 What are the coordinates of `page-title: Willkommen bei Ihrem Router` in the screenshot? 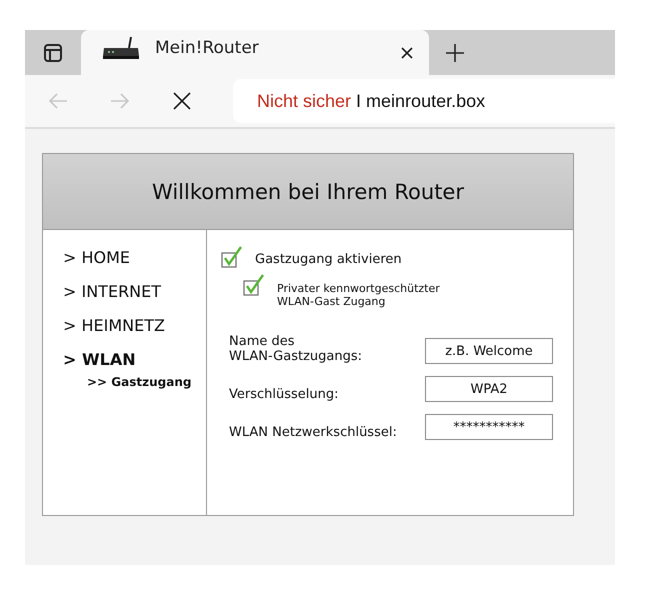 It's located at (308, 192).